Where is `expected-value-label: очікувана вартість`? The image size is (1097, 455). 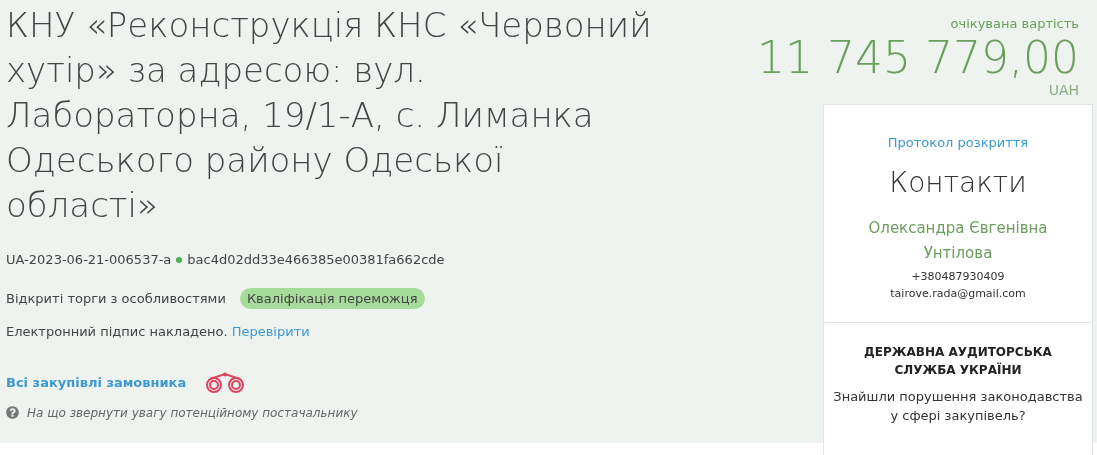 expected-value-label: очікувана вартість is located at coordinates (1014, 24).